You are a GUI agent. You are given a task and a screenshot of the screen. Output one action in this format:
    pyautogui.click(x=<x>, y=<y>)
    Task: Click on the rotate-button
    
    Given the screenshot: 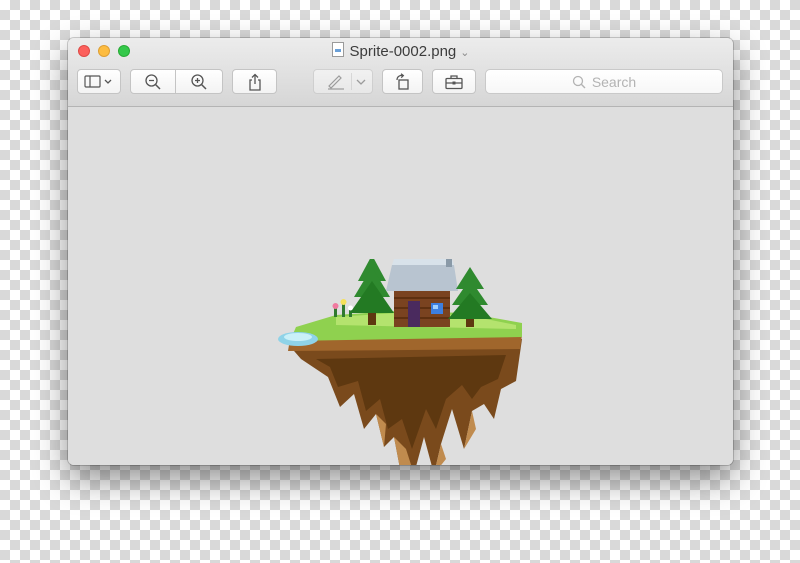 What is the action you would take?
    pyautogui.click(x=402, y=81)
    